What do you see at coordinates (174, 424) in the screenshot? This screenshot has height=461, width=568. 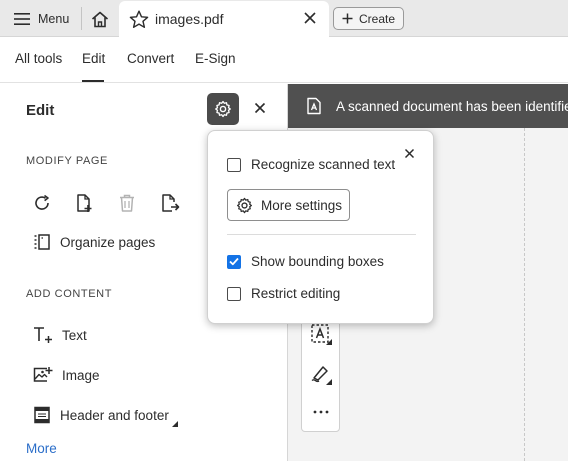 I see `submenu-corner-icon` at bounding box center [174, 424].